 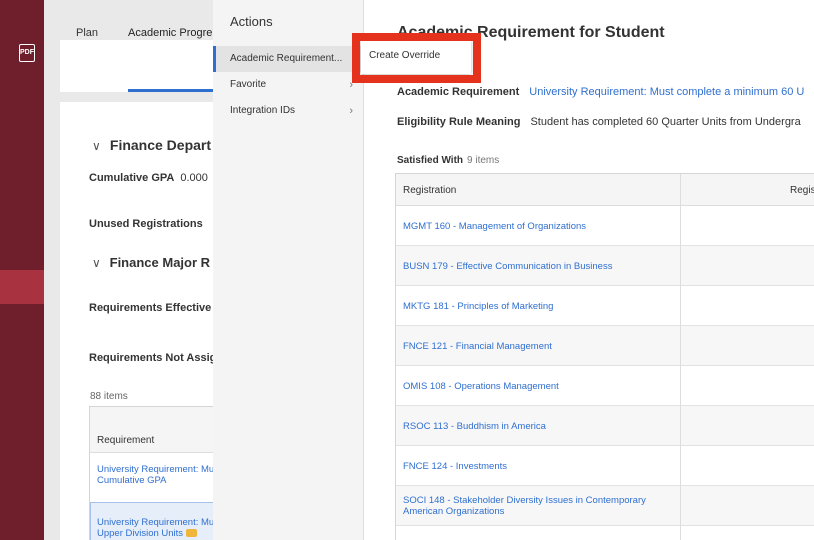 I want to click on registration-link: FNCE 124 - Investments, so click(x=455, y=466).